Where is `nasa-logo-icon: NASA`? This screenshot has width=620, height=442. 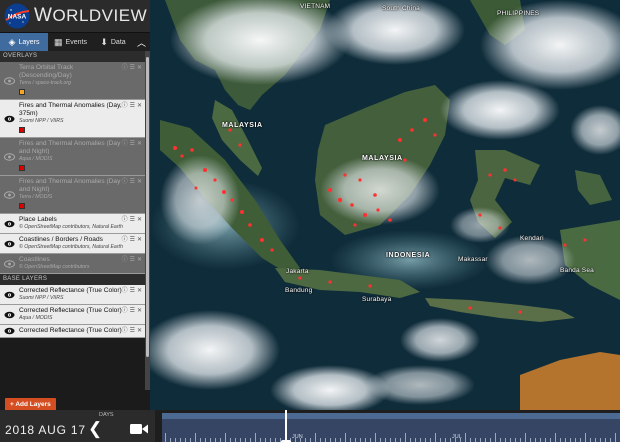 nasa-logo-icon: NASA is located at coordinates (17, 16).